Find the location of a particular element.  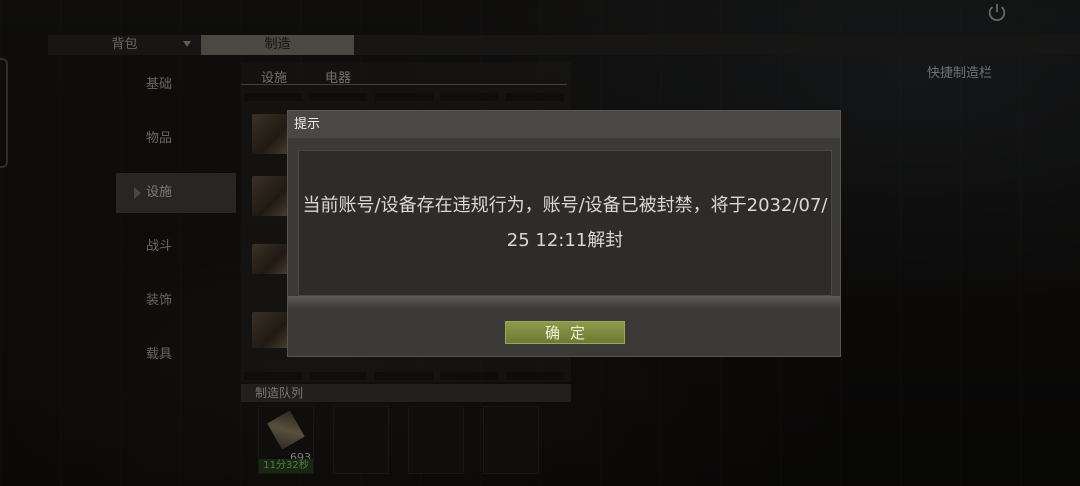

dialog-title: 提示 is located at coordinates (564, 124).